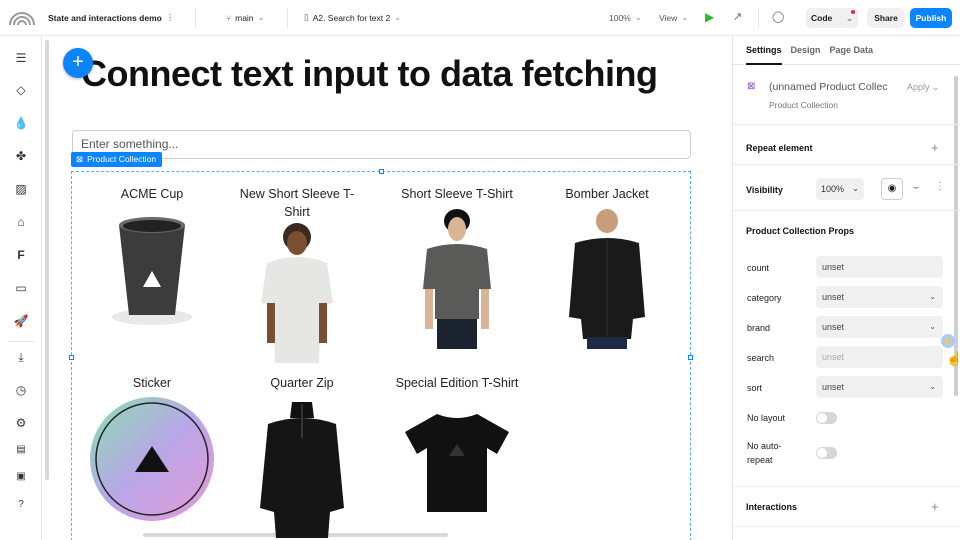 Image resolution: width=960 pixels, height=540 pixels. I want to click on code-label: Code, so click(822, 18).